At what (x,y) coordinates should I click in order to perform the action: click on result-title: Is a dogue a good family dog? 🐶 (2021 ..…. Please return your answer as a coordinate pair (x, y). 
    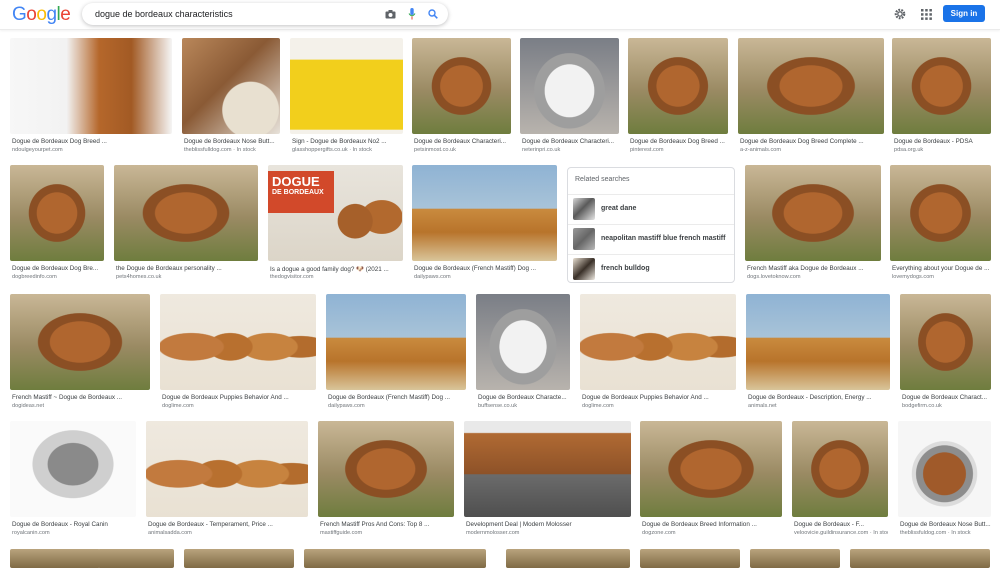
    Looking at the image, I should click on (336, 269).